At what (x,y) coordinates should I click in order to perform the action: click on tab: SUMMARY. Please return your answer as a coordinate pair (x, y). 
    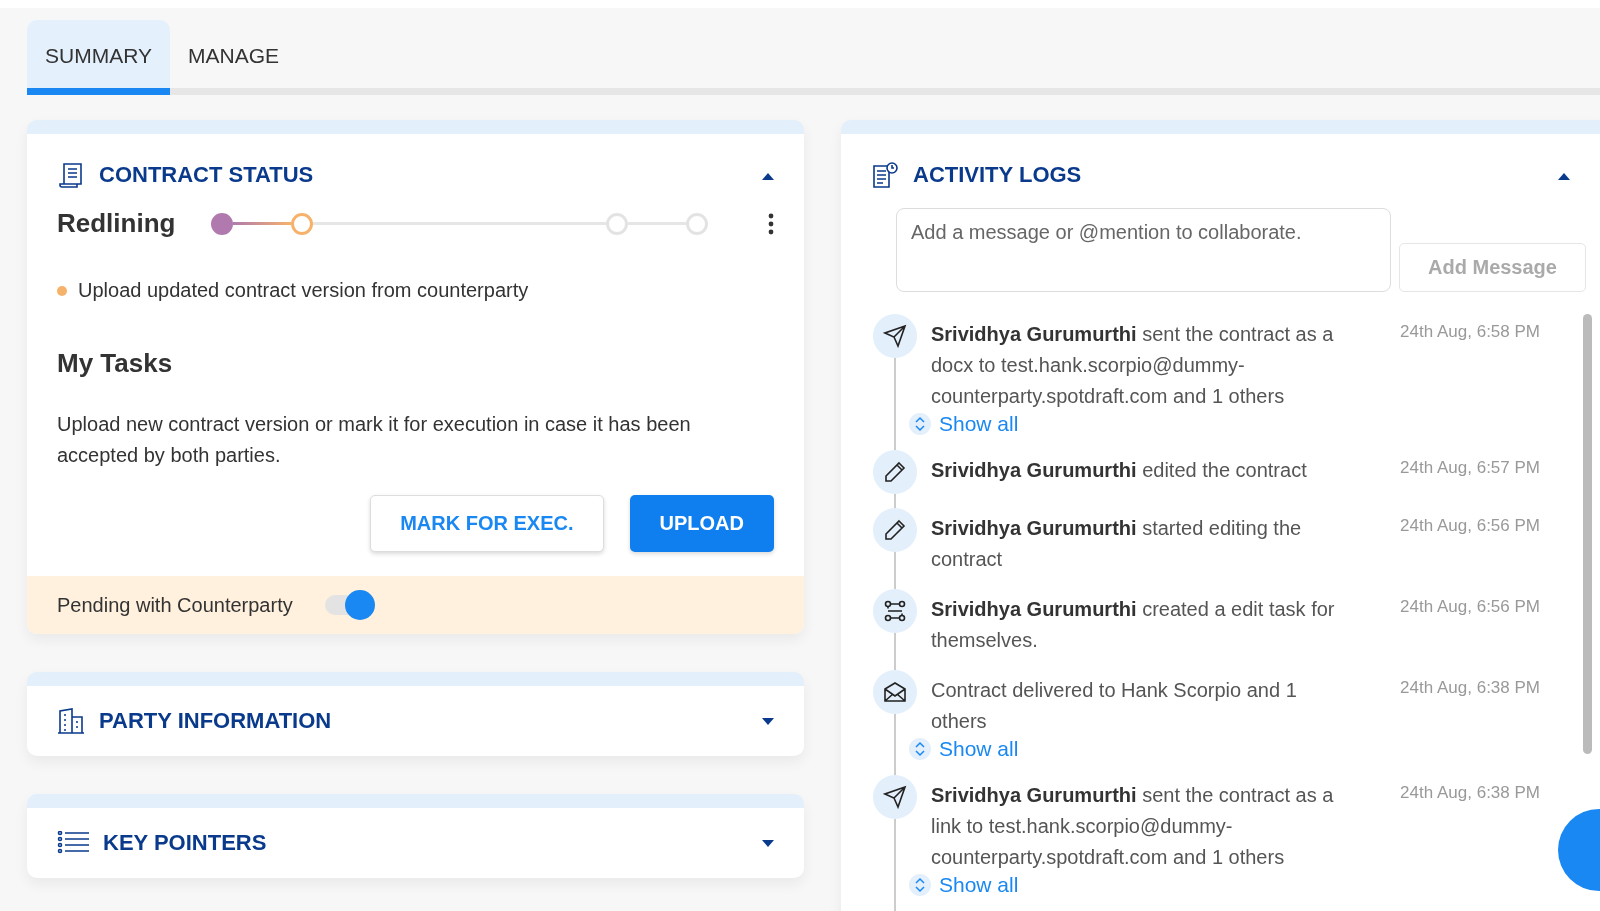
    Looking at the image, I should click on (98, 57).